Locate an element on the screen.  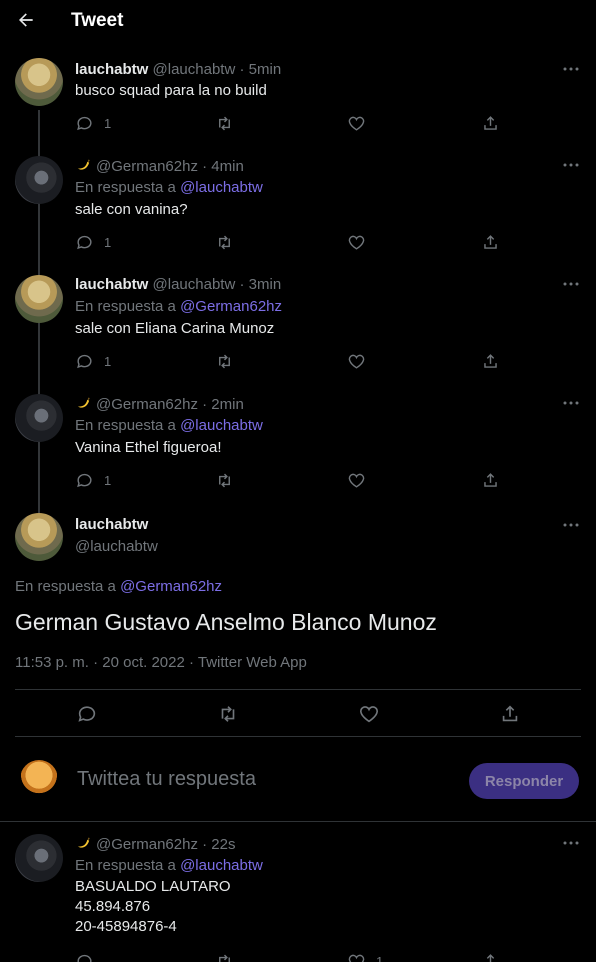
respond-button: Responder is located at coordinates (524, 781).